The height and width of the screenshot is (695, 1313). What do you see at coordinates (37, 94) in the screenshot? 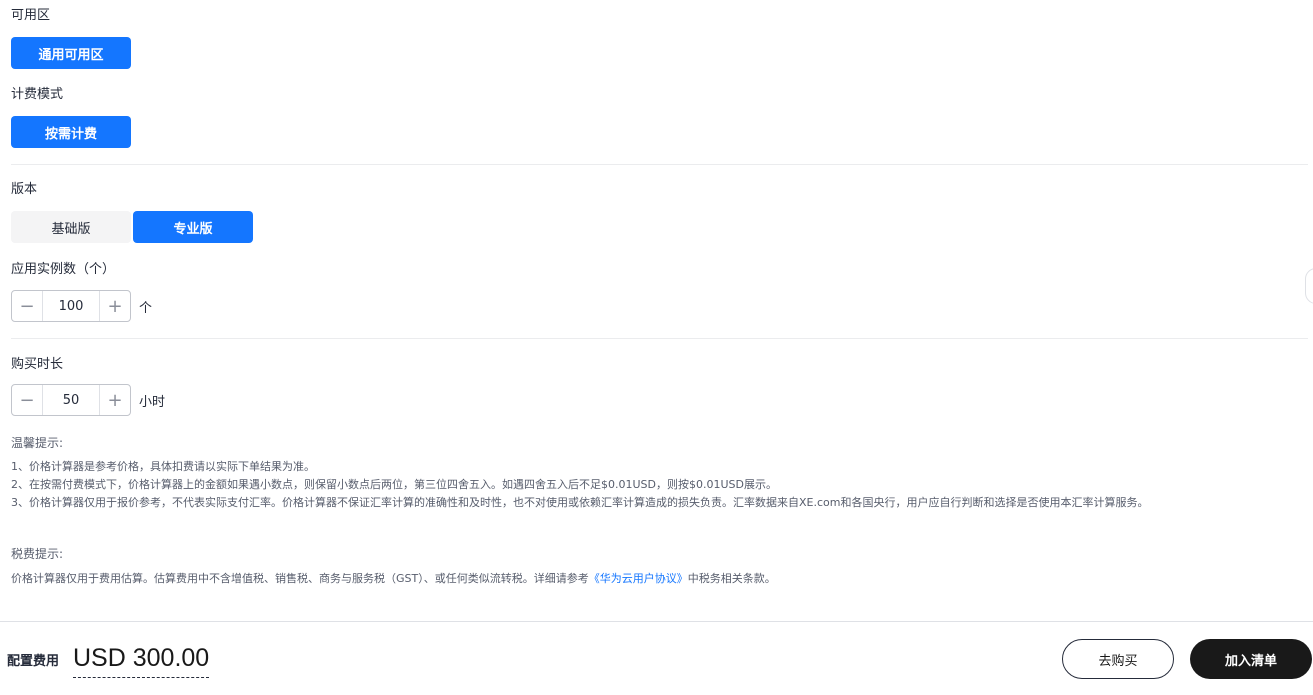
I see `billing-mode-label: 计费模式` at bounding box center [37, 94].